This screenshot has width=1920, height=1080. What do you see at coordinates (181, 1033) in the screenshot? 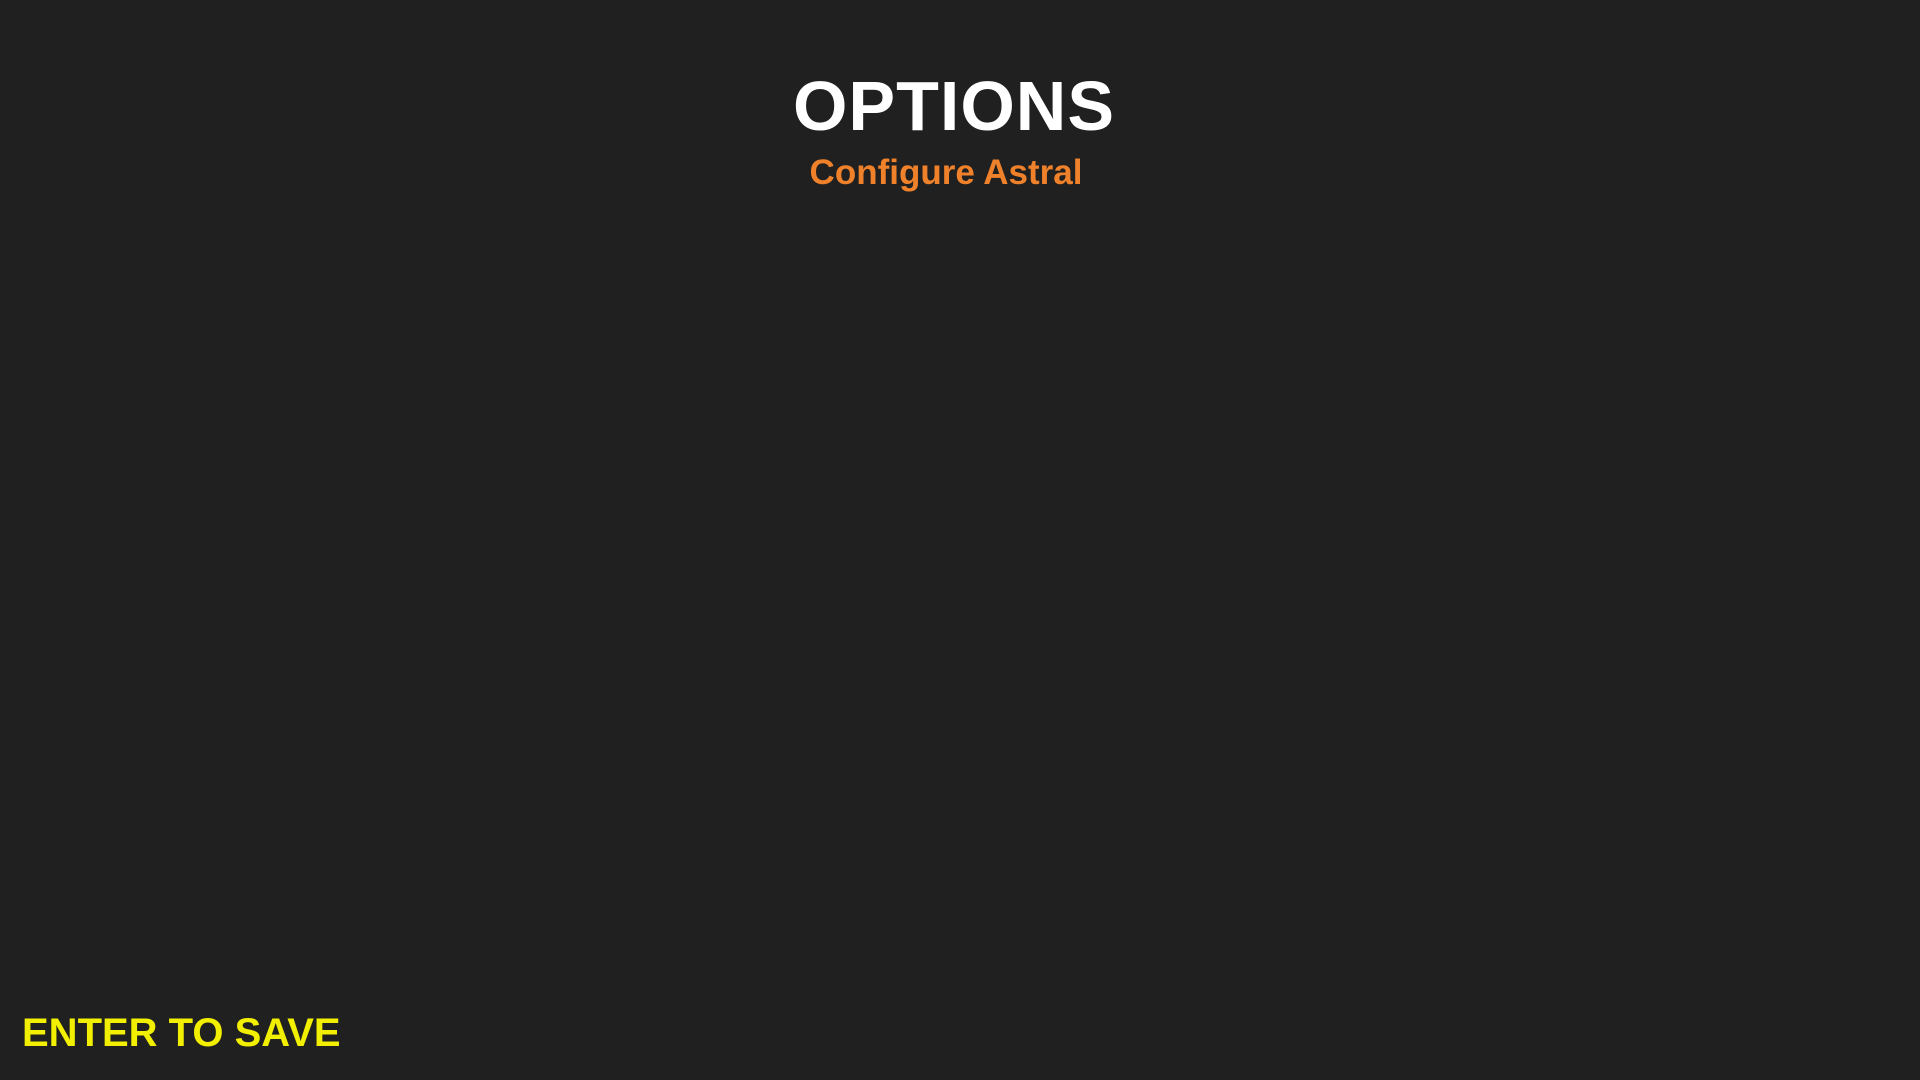
I see `enter-to-save-prompt: ENTER TO SAVE` at bounding box center [181, 1033].